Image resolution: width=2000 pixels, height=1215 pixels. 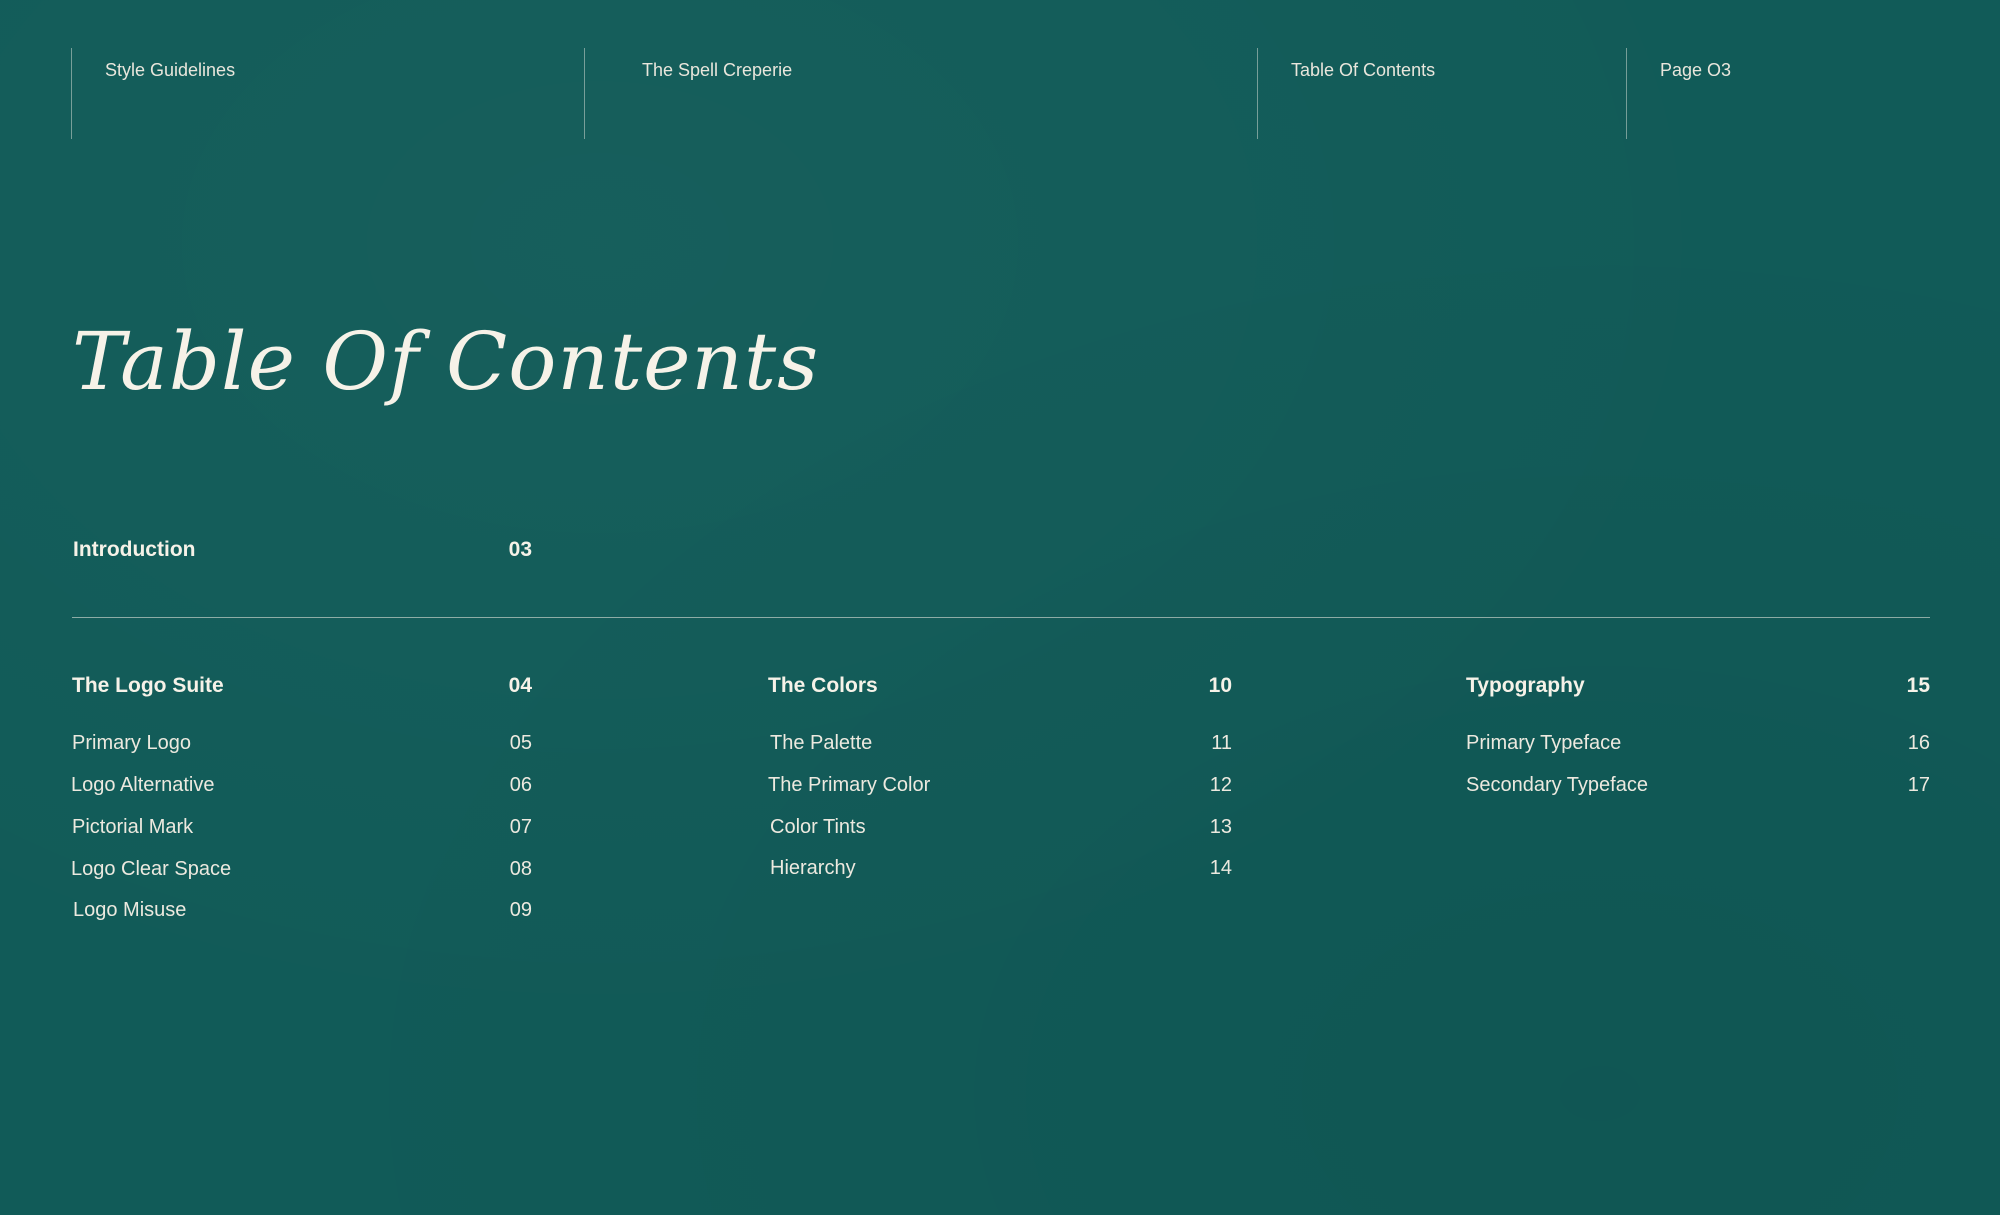 I want to click on toc-item-logo-clear-space-page: 08, so click(x=520, y=869).